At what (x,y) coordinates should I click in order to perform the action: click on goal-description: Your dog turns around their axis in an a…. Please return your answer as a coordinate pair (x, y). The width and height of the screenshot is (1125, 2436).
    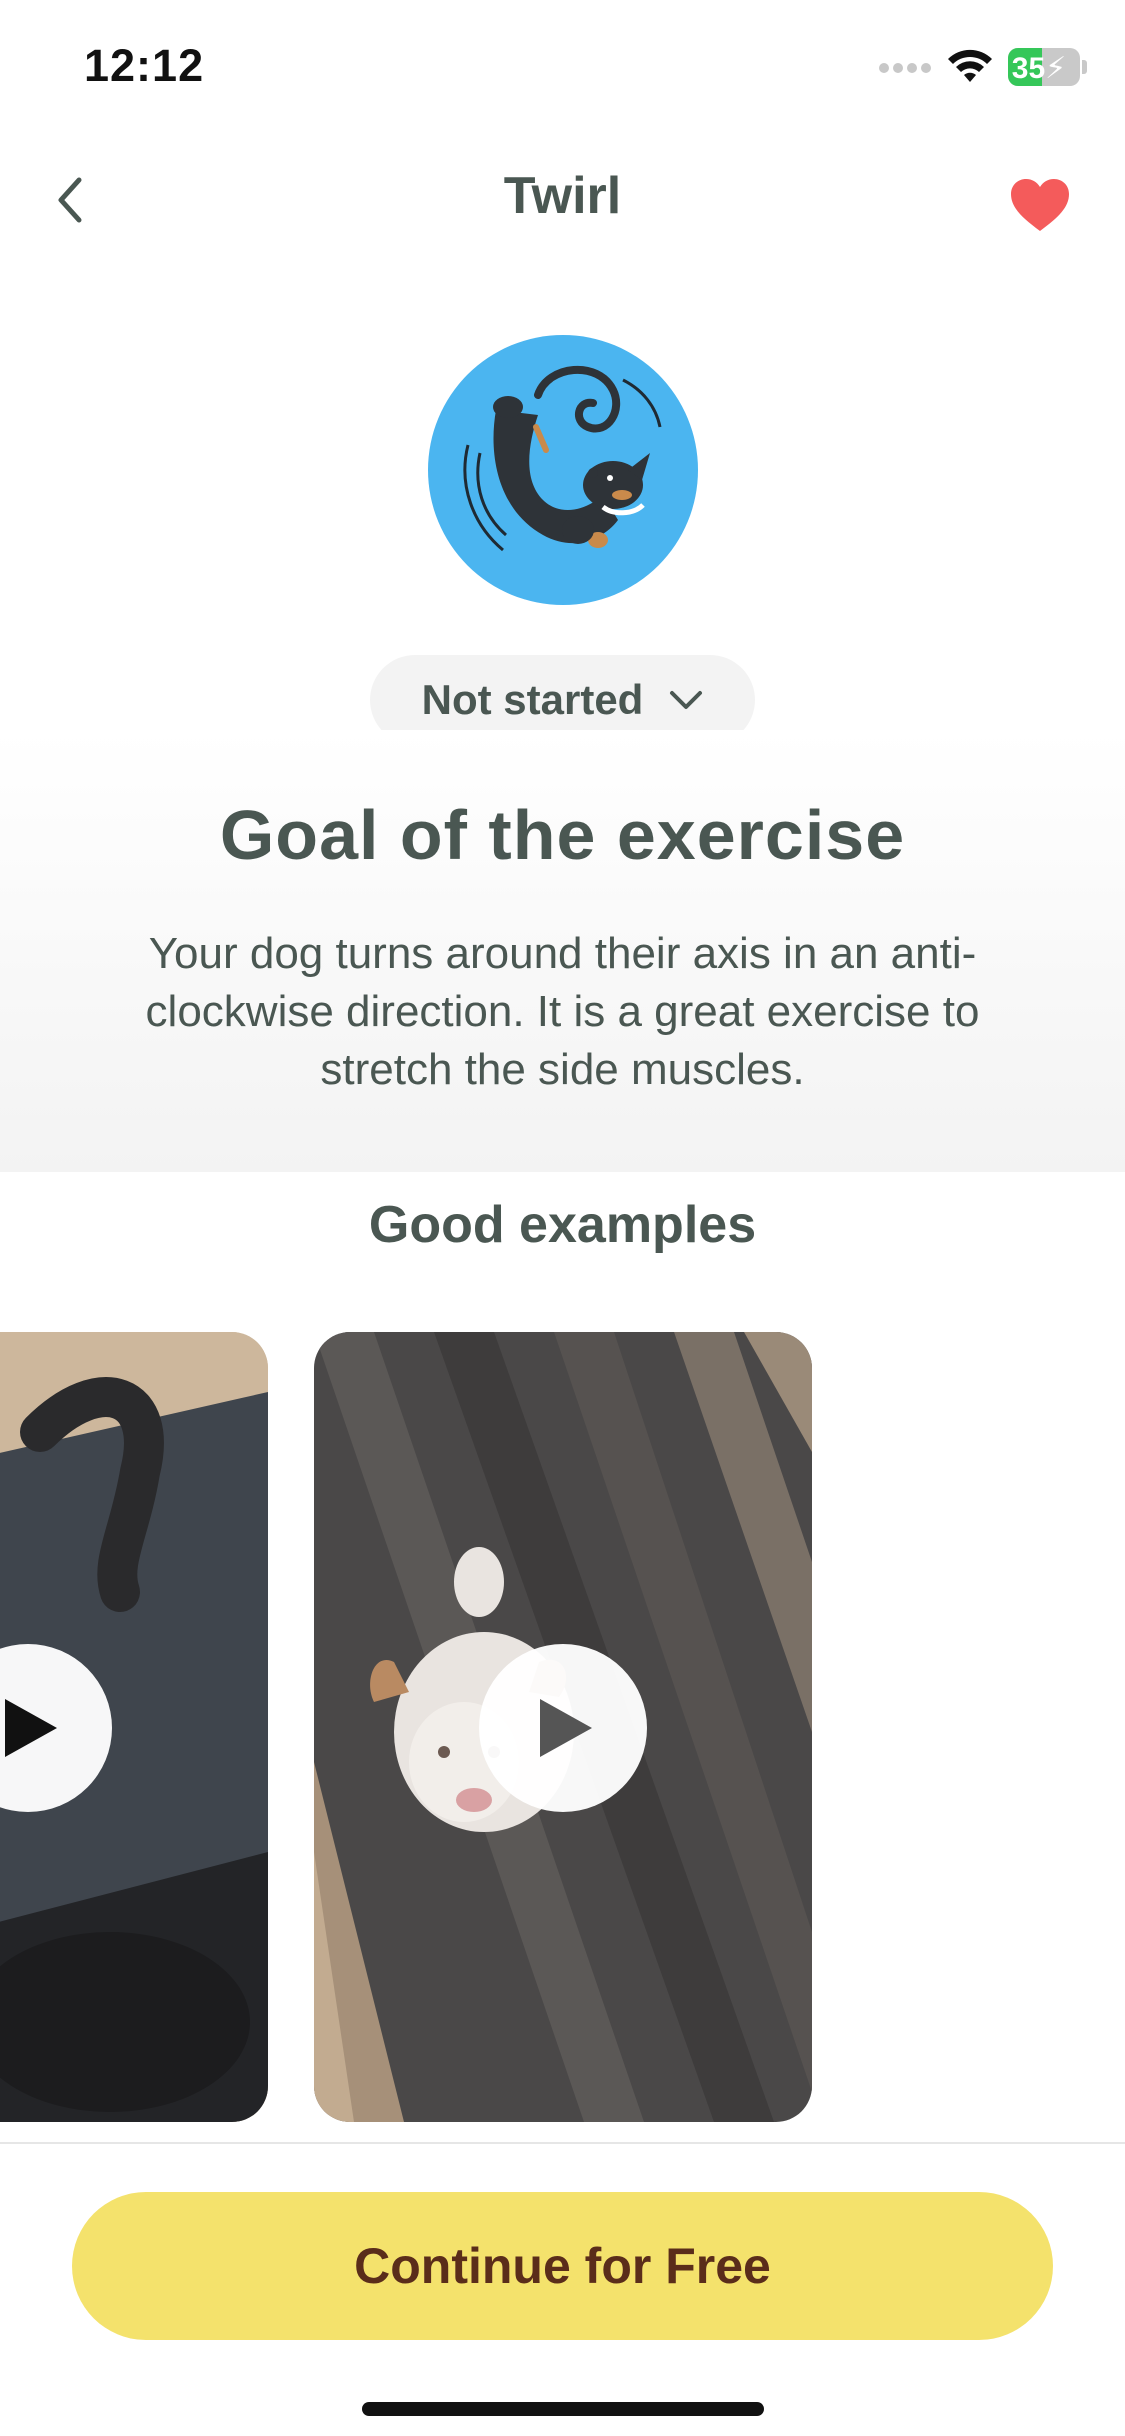
    Looking at the image, I should click on (562, 1011).